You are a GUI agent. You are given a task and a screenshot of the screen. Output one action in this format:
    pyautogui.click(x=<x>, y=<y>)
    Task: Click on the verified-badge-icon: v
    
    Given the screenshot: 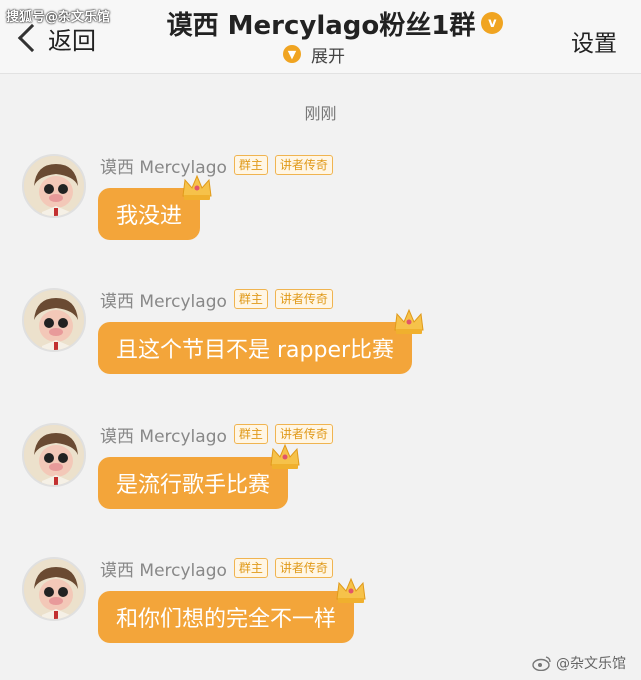 What is the action you would take?
    pyautogui.click(x=492, y=23)
    